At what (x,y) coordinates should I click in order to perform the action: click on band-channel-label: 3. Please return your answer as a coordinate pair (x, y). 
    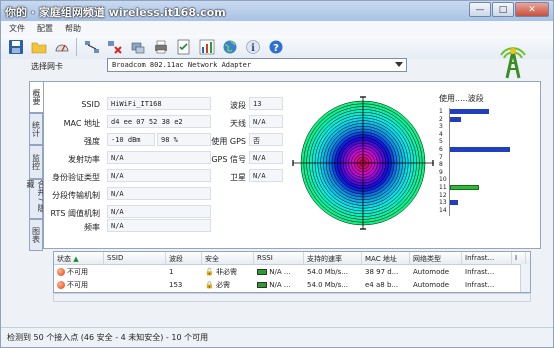
    Looking at the image, I should click on (441, 127).